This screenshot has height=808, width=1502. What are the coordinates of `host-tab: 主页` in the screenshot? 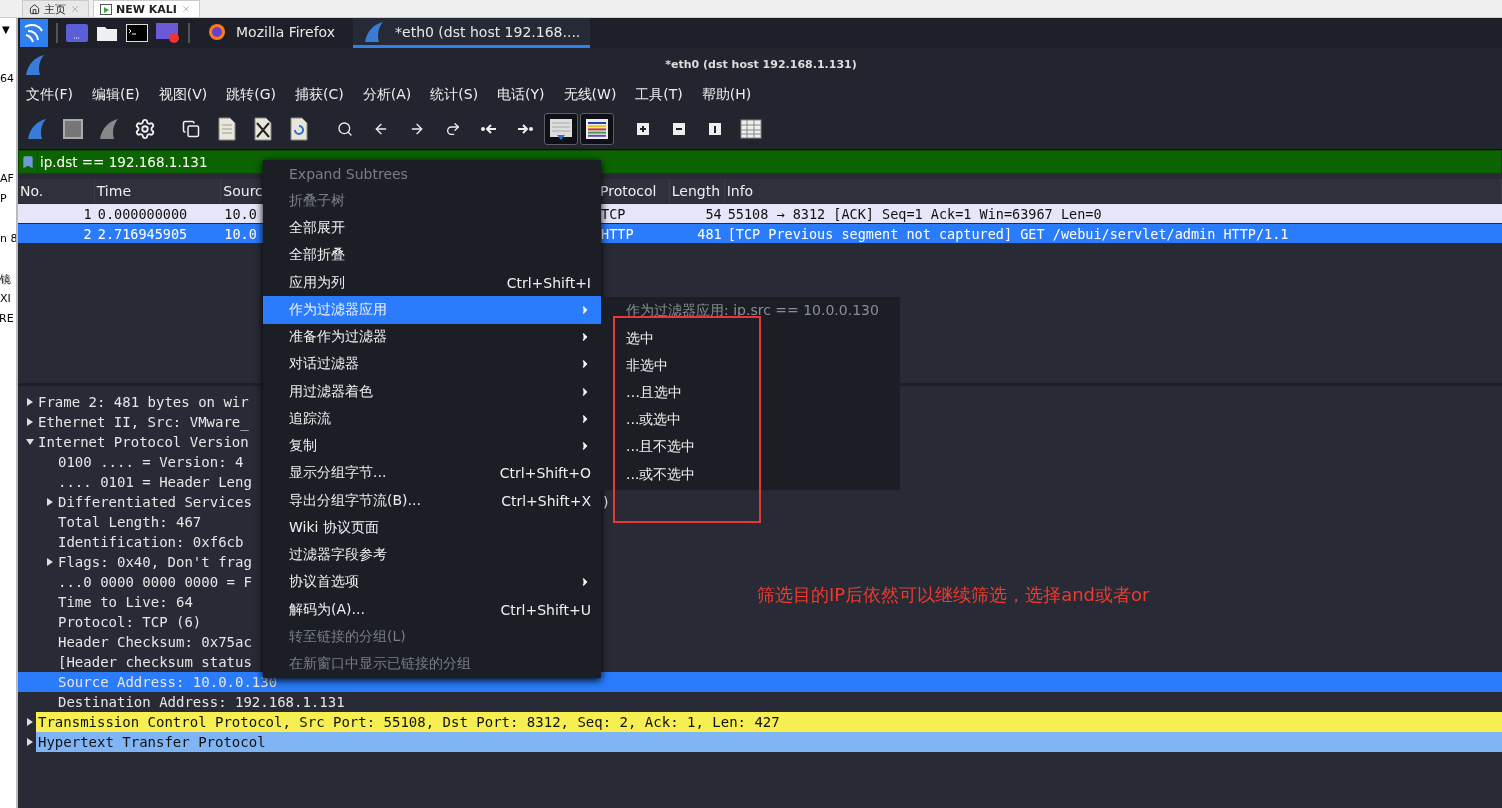 It's located at (55, 8).